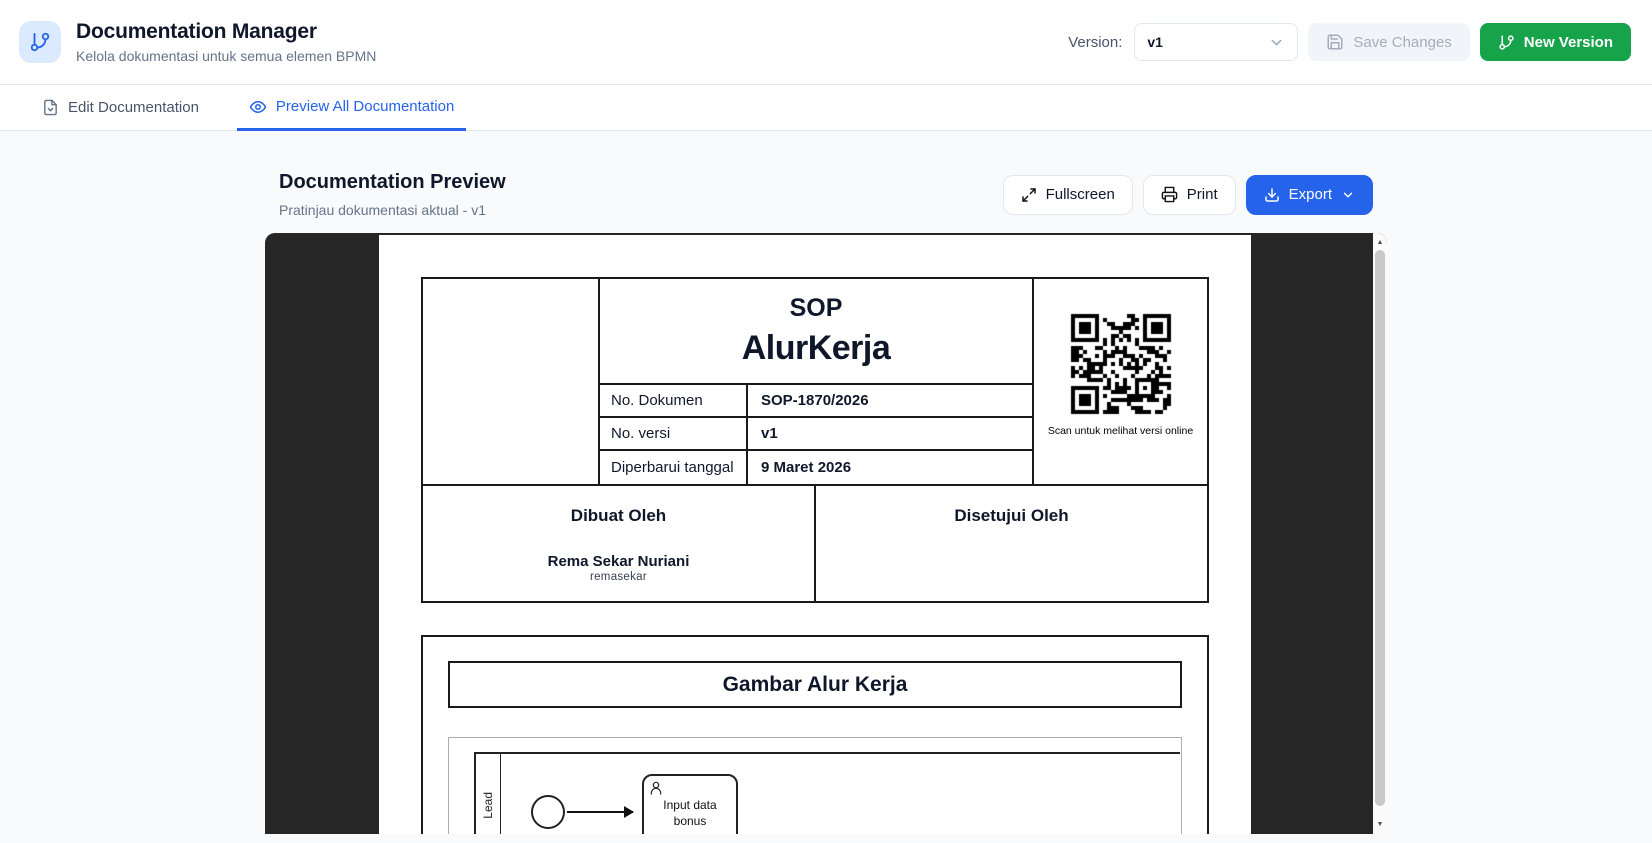 This screenshot has width=1652, height=843. I want to click on save-icon, so click(1335, 42).